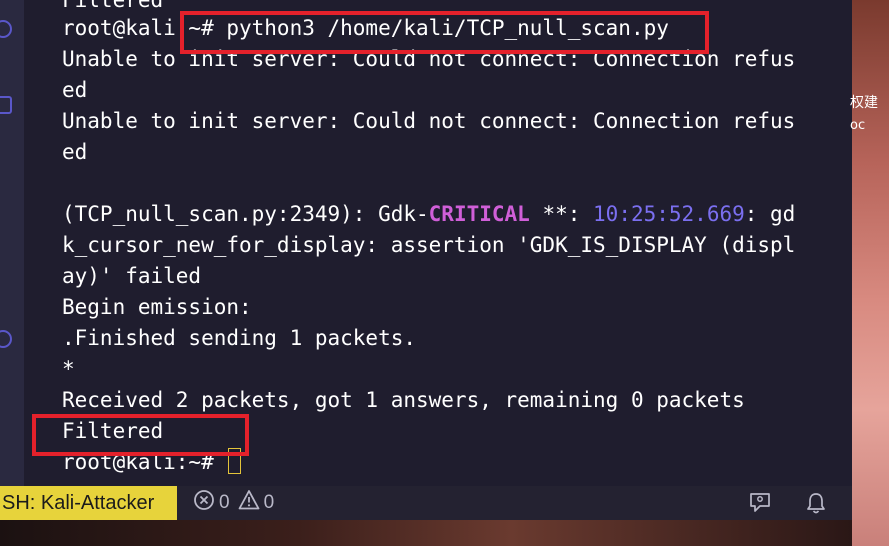  Describe the element at coordinates (249, 503) in the screenshot. I see `warning-triangle-icon` at that location.